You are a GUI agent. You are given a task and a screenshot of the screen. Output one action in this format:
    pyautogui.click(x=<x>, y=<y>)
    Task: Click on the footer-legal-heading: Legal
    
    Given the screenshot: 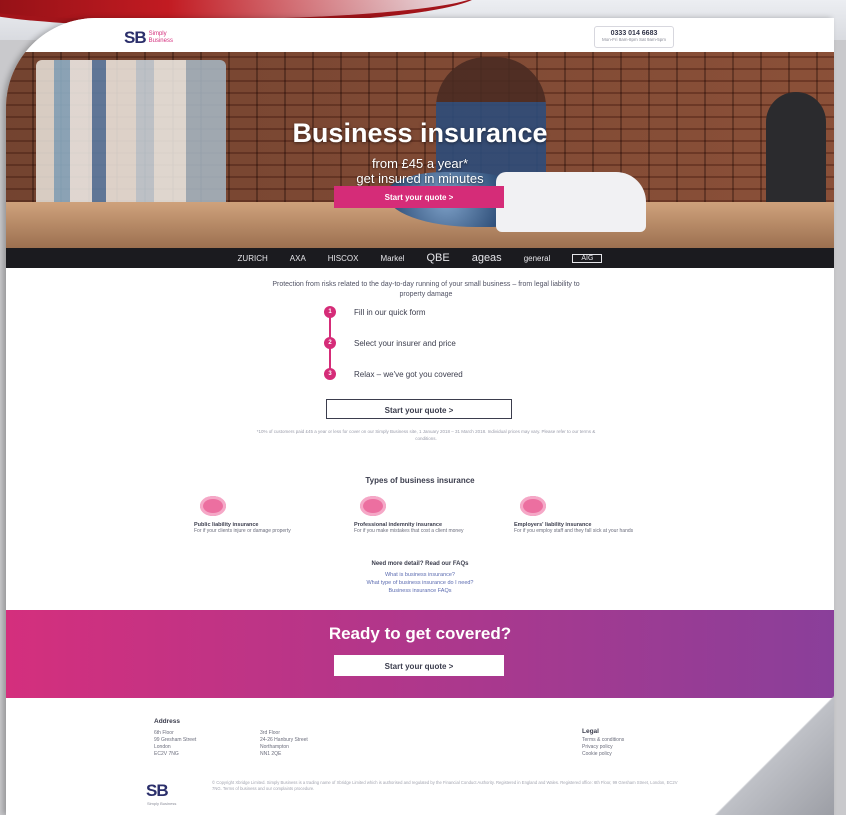 What is the action you would take?
    pyautogui.click(x=590, y=731)
    